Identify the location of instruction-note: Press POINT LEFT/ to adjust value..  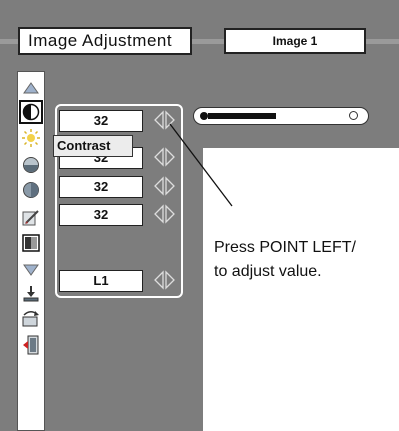
(285, 260).